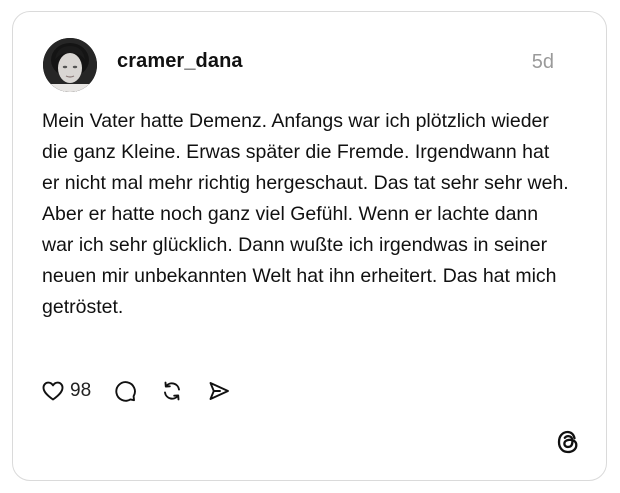 Image resolution: width=620 pixels, height=493 pixels. Describe the element at coordinates (81, 390) in the screenshot. I see `like-count: 98` at that location.